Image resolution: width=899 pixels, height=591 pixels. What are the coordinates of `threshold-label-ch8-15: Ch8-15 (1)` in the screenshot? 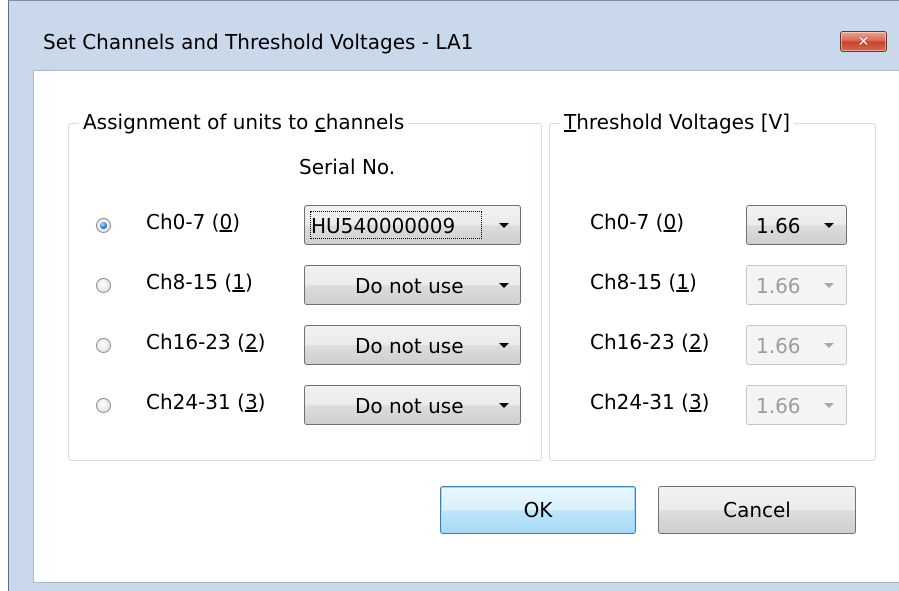 It's located at (643, 282).